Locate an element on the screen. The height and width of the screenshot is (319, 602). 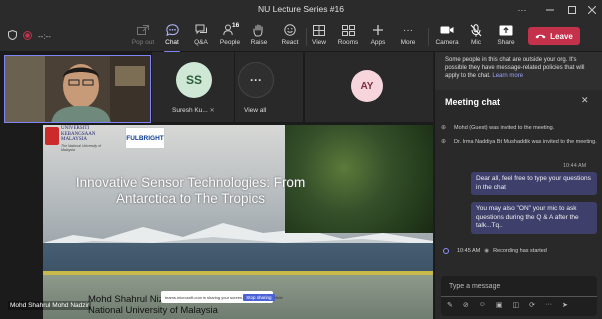
share-button: Share is located at coordinates (506, 37).